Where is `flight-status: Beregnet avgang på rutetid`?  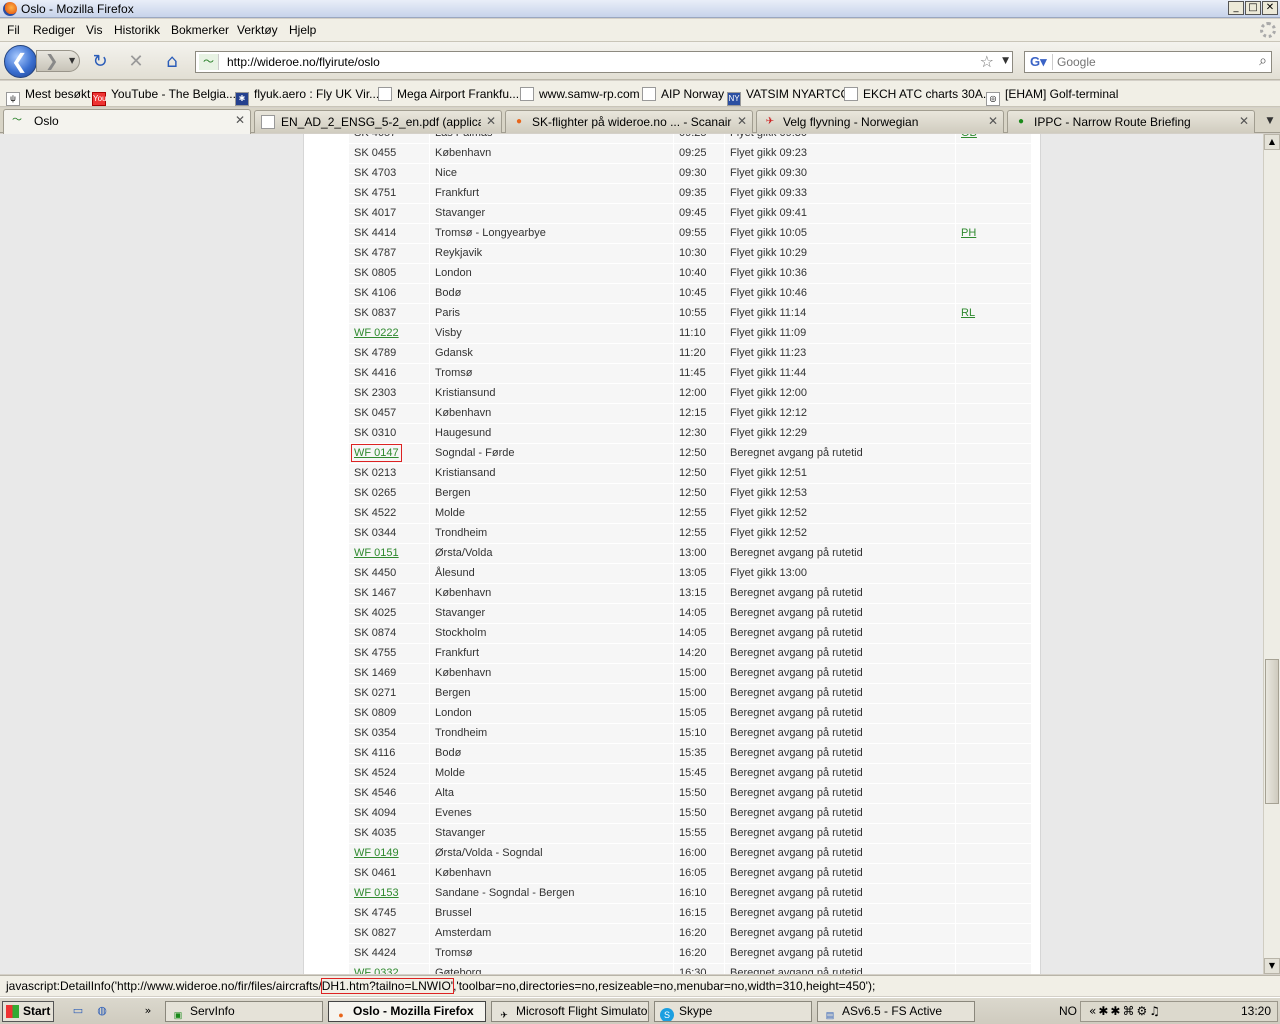 flight-status: Beregnet avgang på rutetid is located at coordinates (796, 593).